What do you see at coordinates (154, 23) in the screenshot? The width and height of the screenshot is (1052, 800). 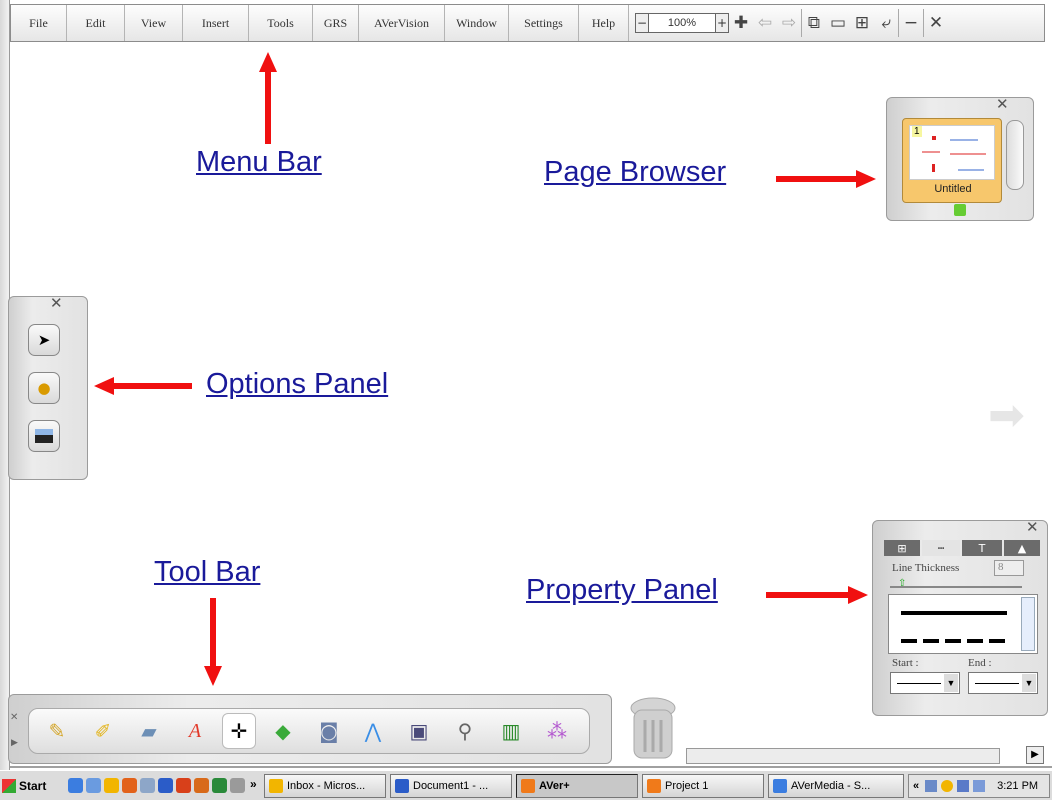 I see `menu-view: View` at bounding box center [154, 23].